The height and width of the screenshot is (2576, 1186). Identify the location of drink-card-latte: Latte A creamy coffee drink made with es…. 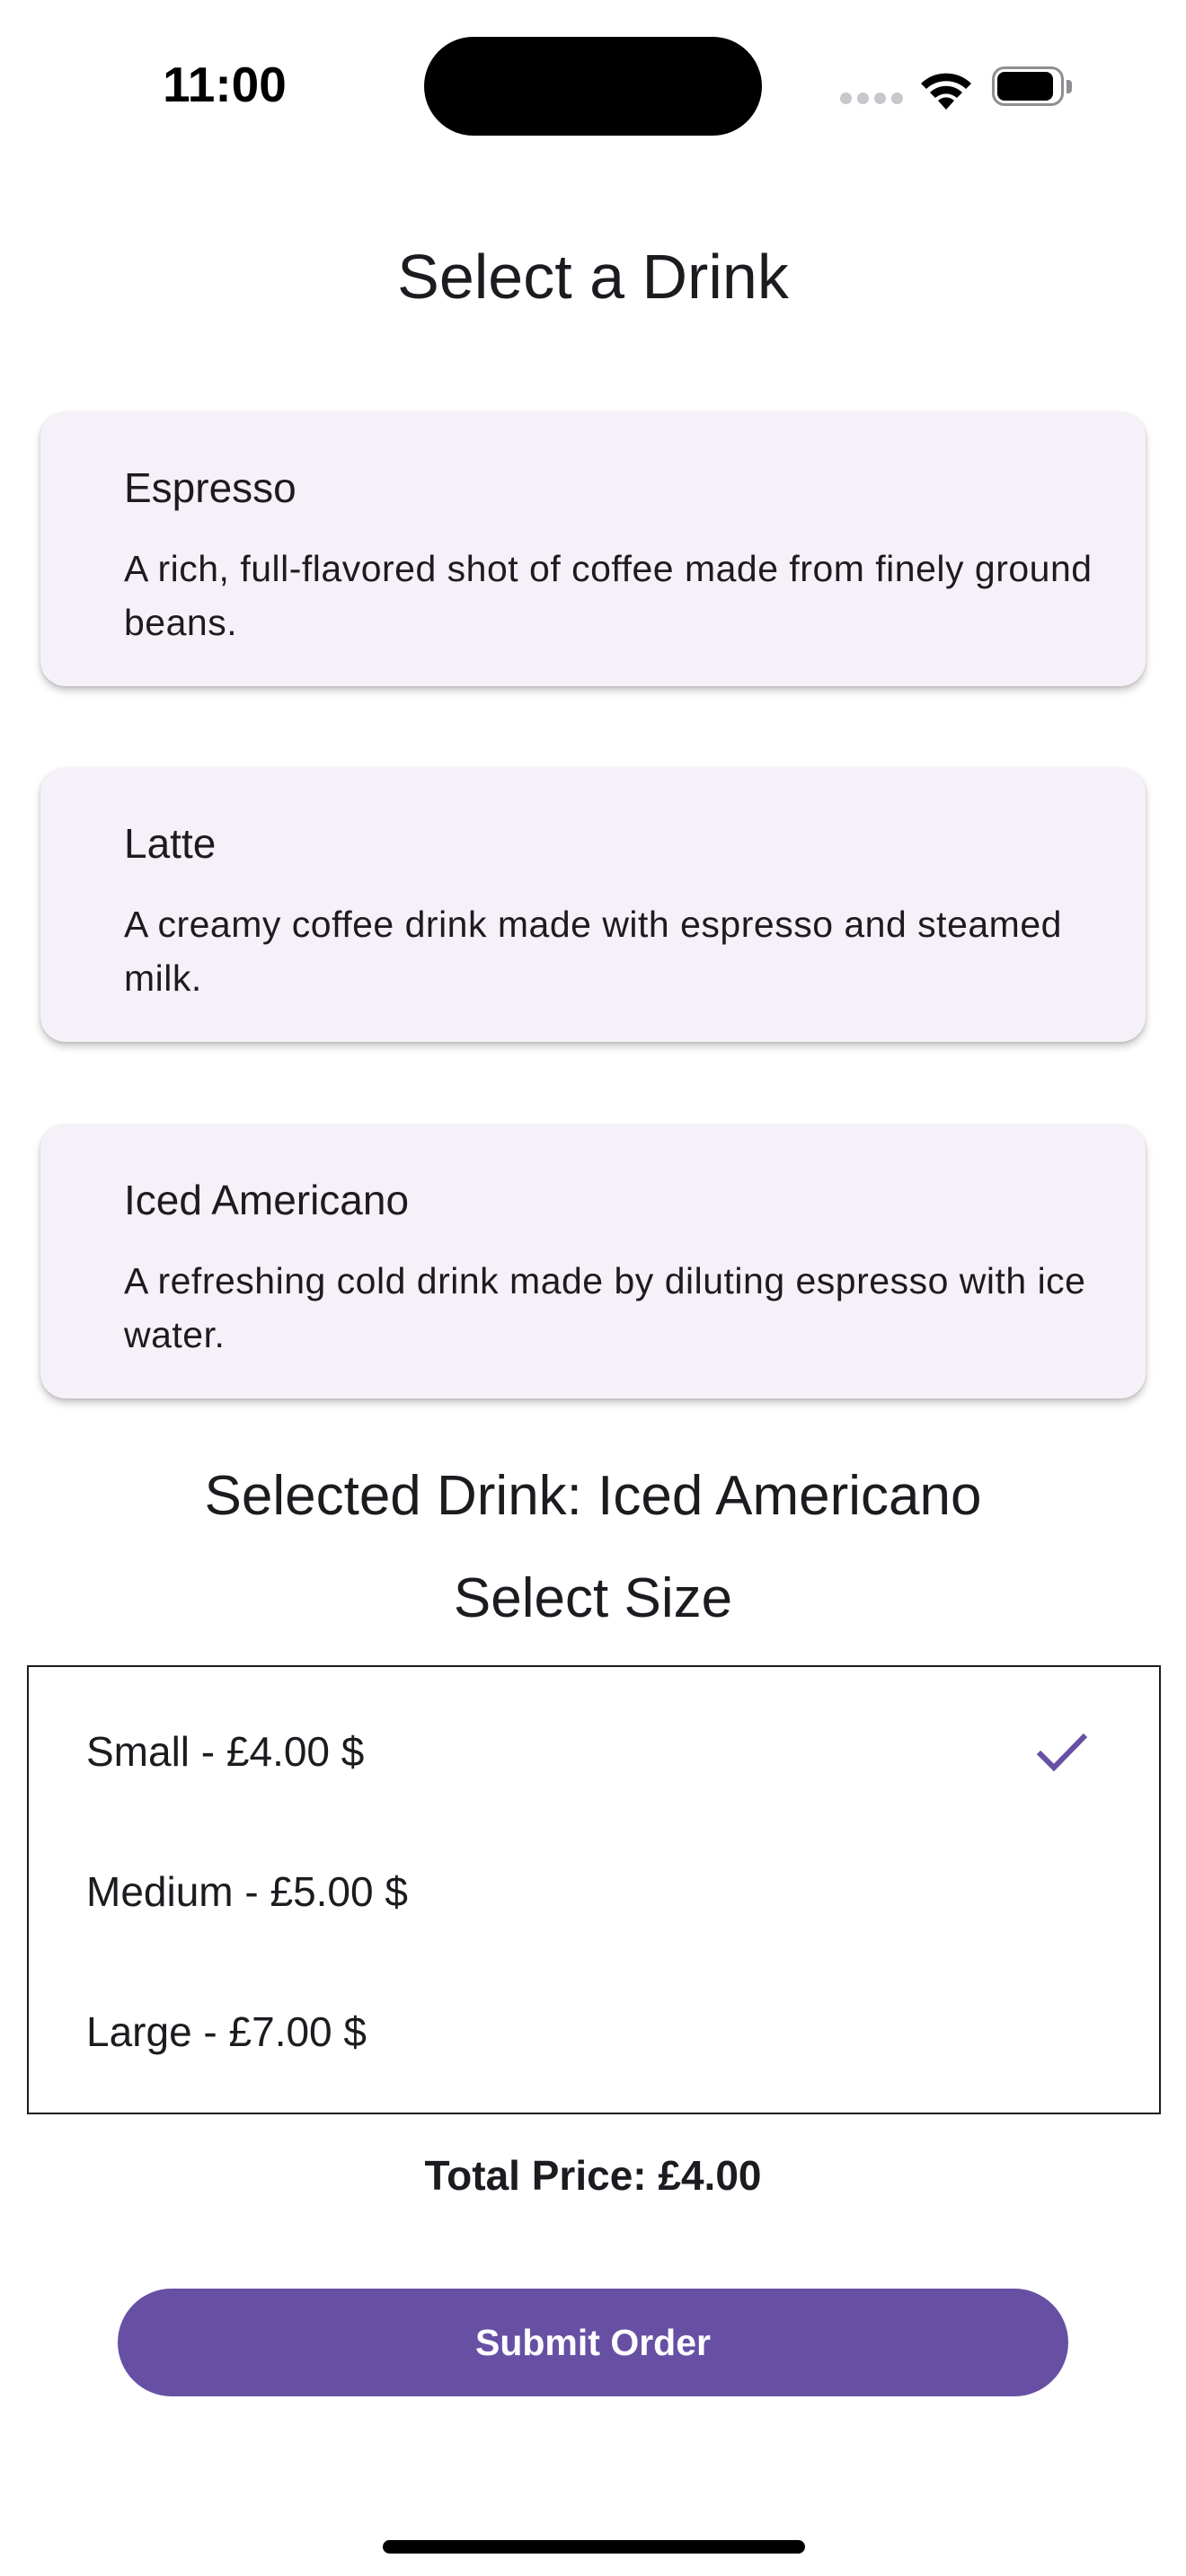
(593, 905).